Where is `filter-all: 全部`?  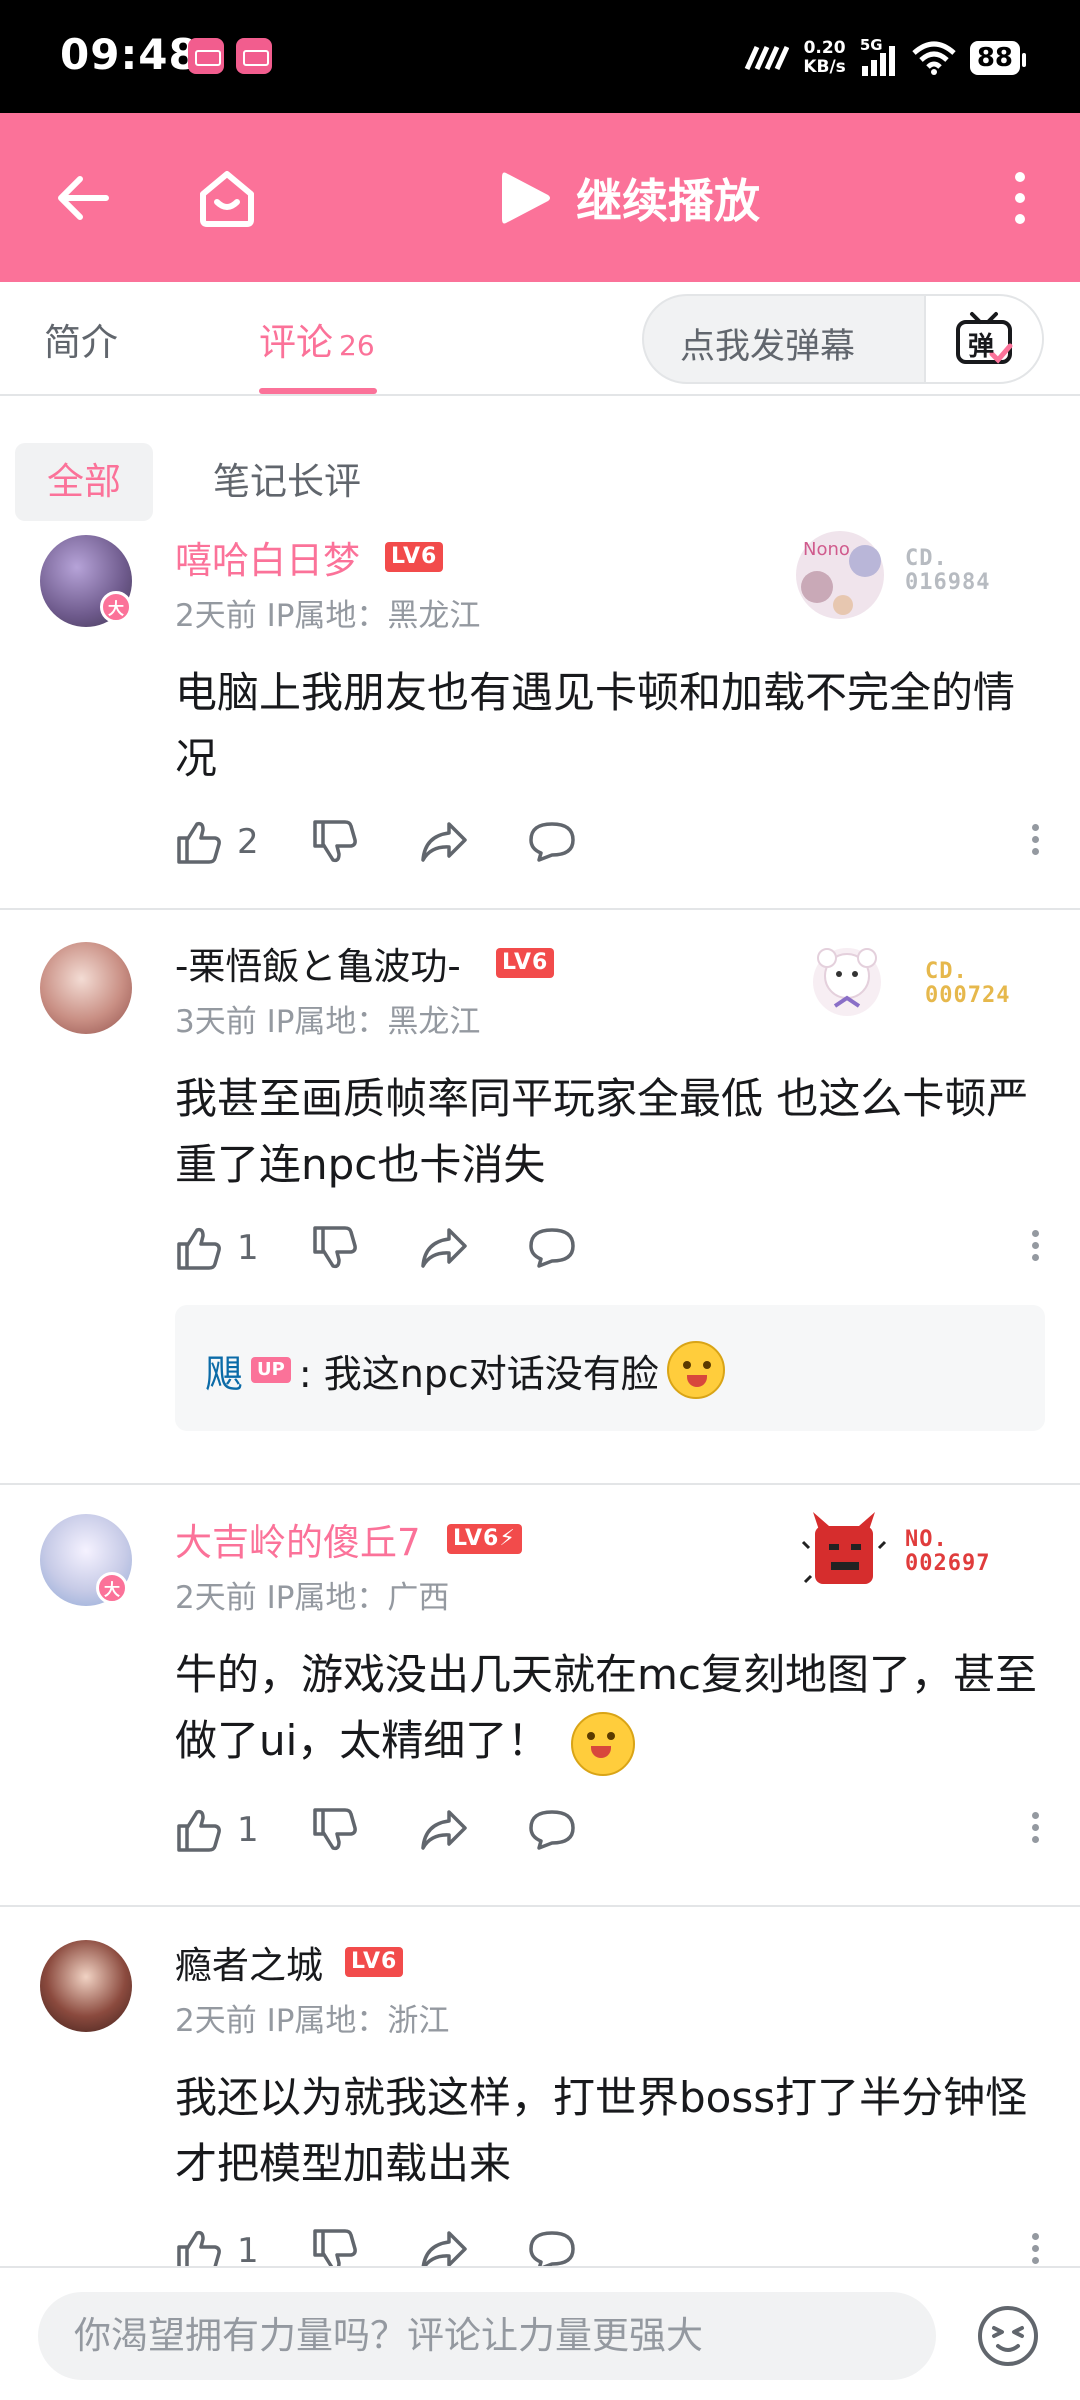 filter-all: 全部 is located at coordinates (84, 482).